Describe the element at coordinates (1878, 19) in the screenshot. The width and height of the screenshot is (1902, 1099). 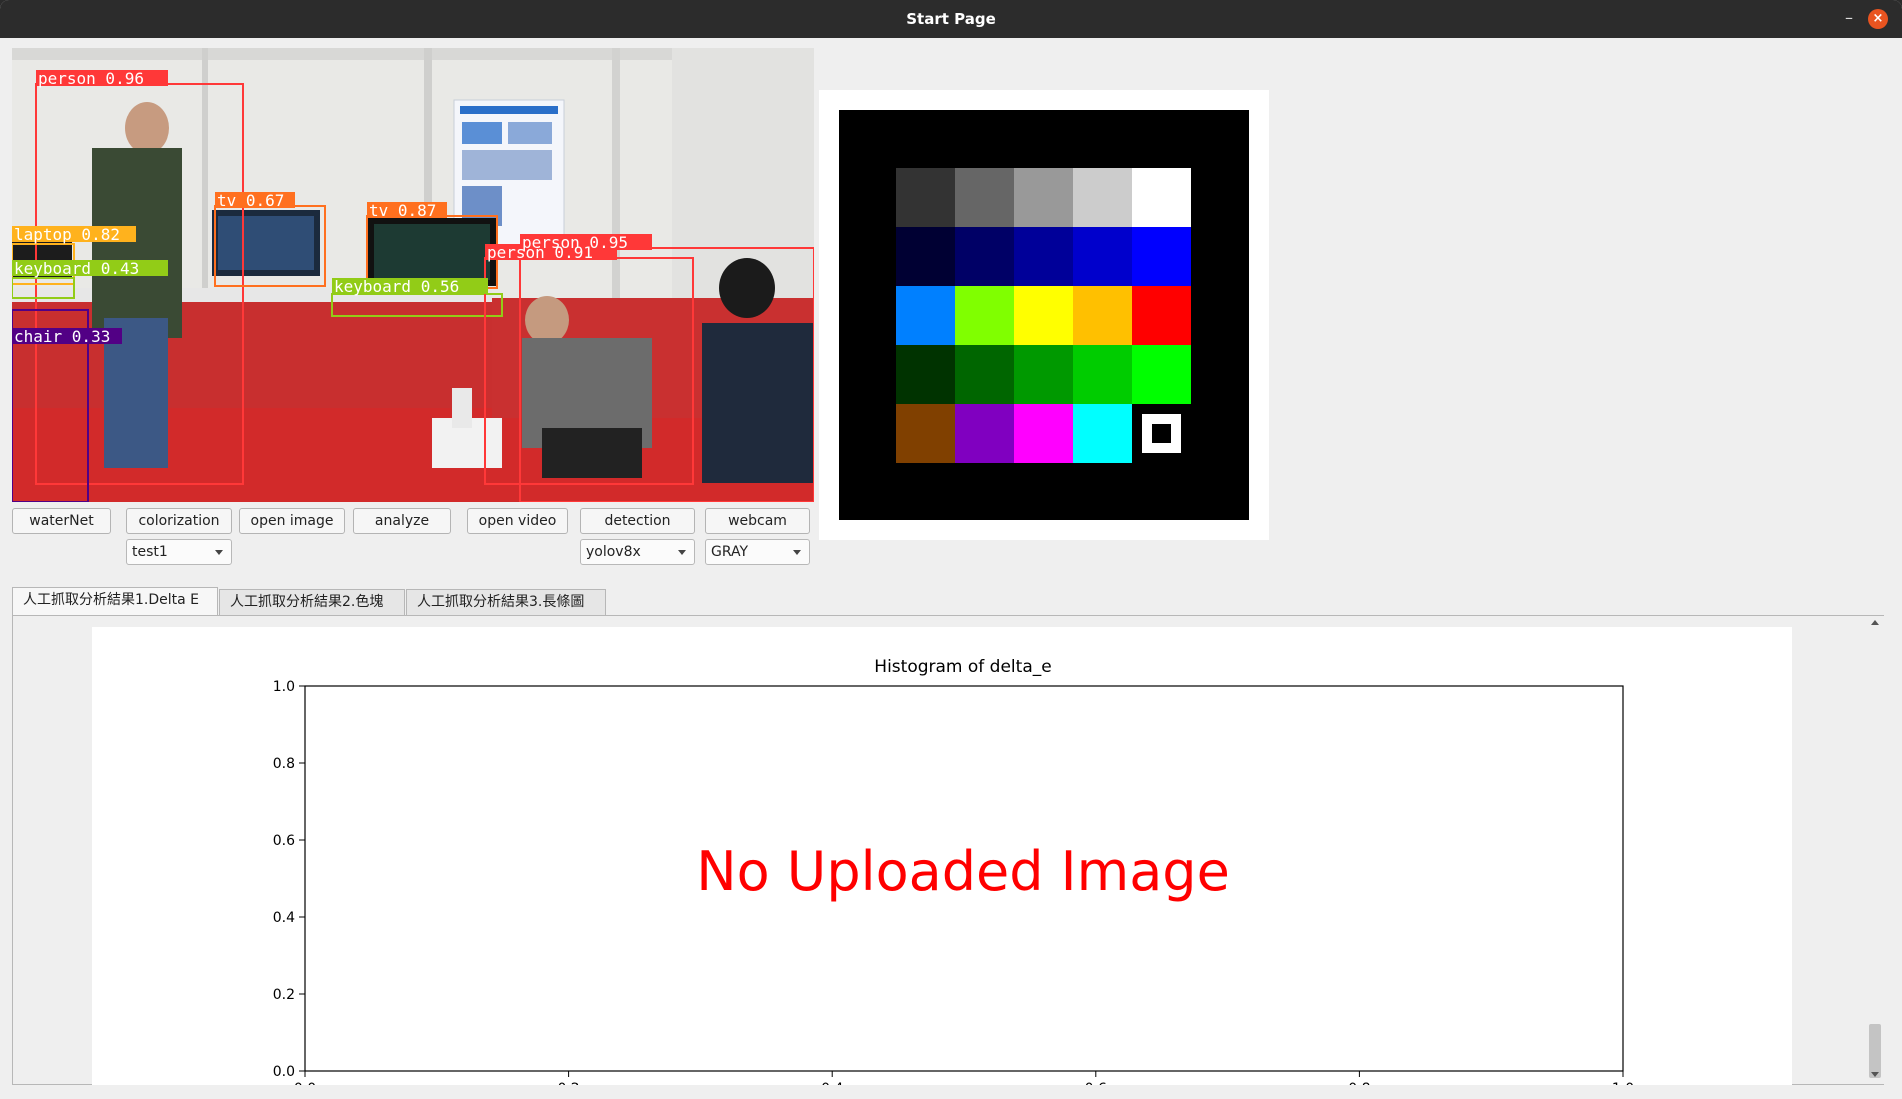
I see `close-icon: ×` at that location.